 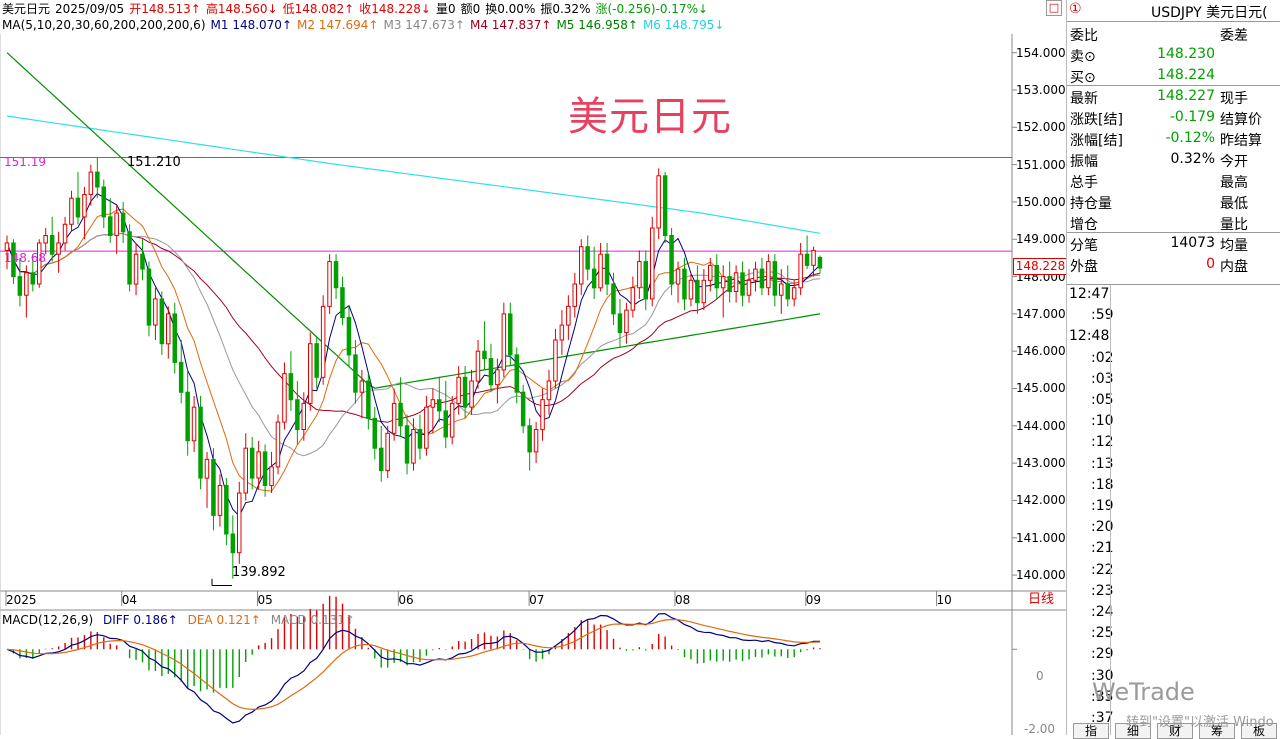 What do you see at coordinates (1210, 264) in the screenshot?
I see `quote-row-value: 0` at bounding box center [1210, 264].